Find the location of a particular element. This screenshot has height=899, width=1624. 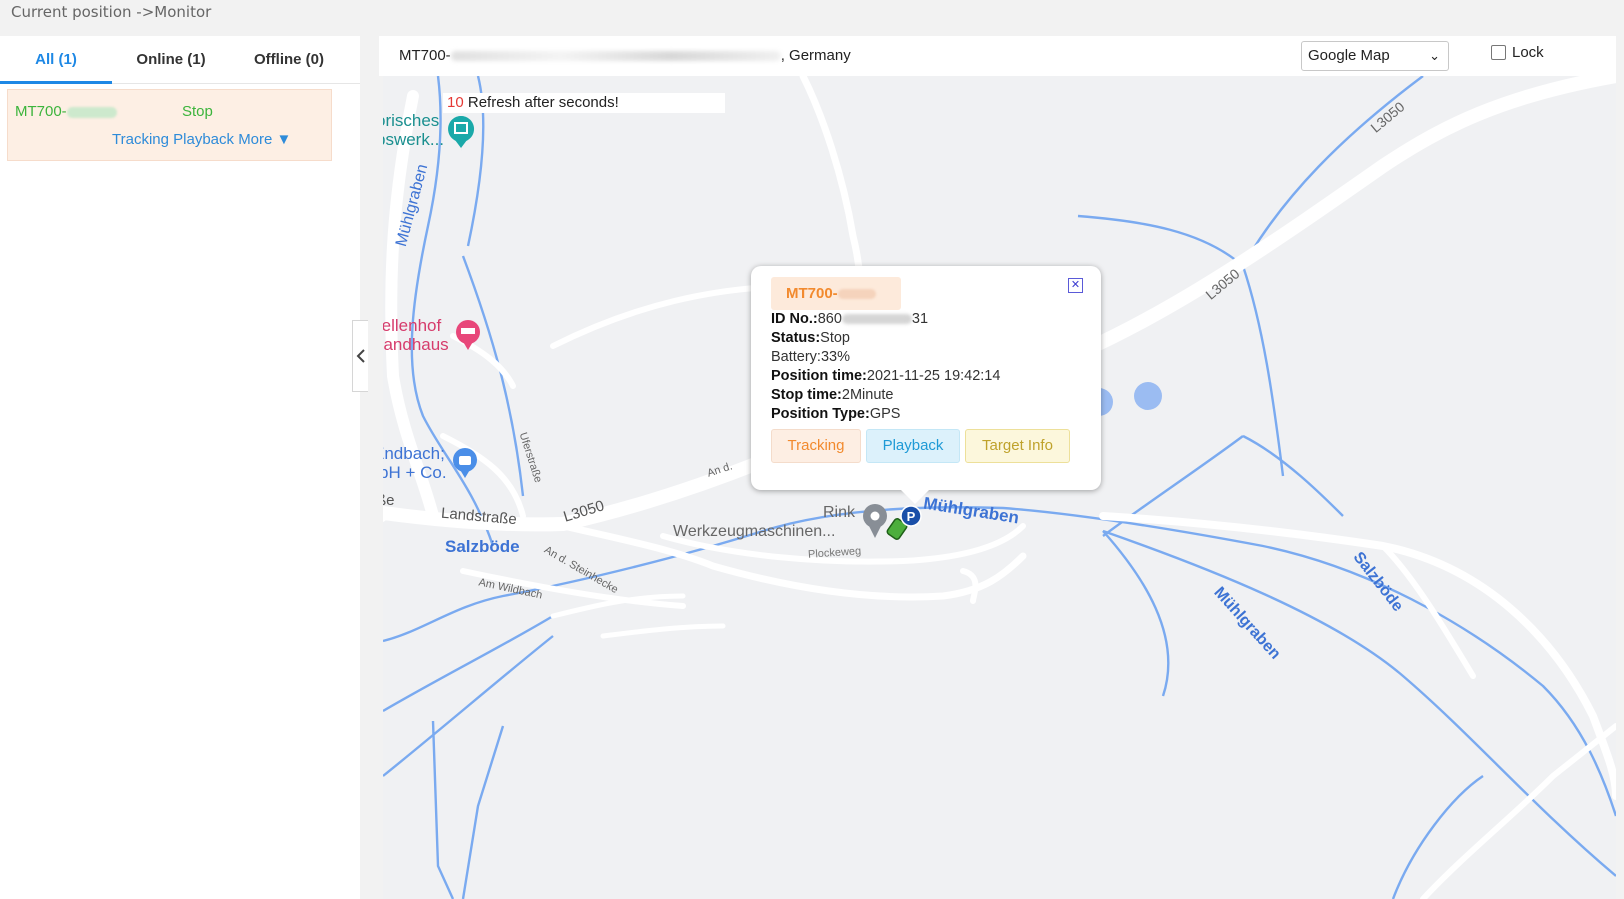

id-row: ID No.:860 31 is located at coordinates (885, 319).